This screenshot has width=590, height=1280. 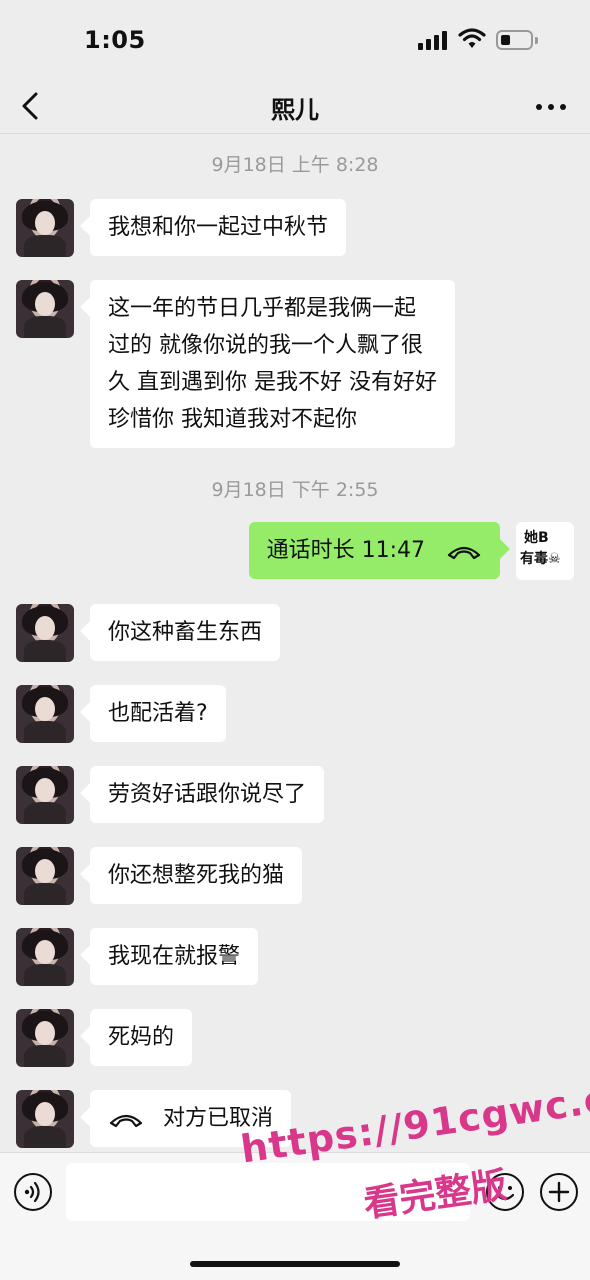 I want to click on timestamp: 9月18日 下午 2:55, so click(x=295, y=490).